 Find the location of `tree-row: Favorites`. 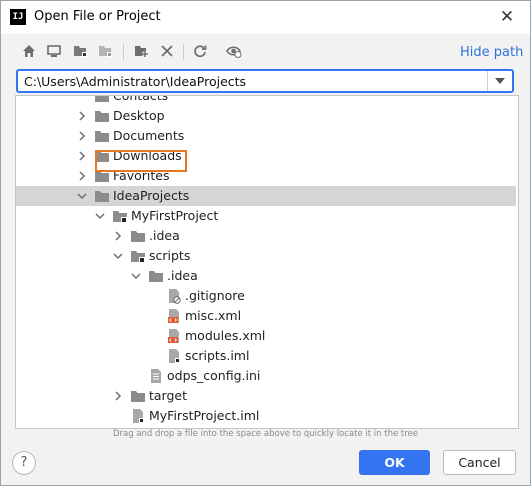

tree-row: Favorites is located at coordinates (266, 176).